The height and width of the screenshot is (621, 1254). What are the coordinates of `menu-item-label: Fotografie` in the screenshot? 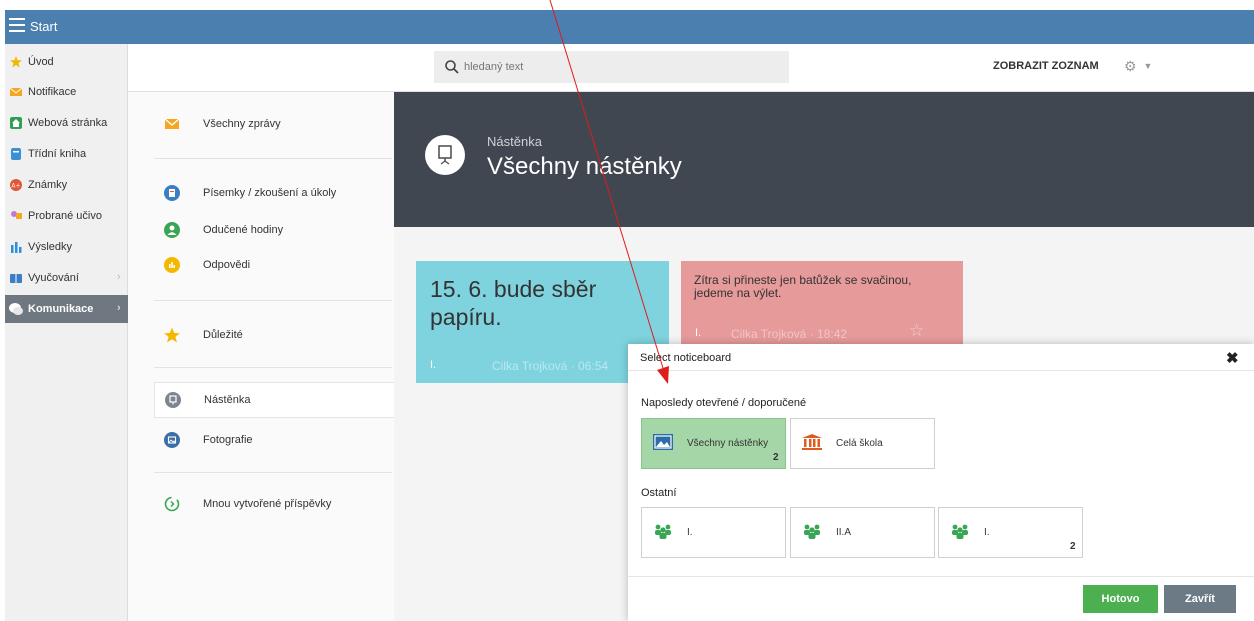 It's located at (228, 440).